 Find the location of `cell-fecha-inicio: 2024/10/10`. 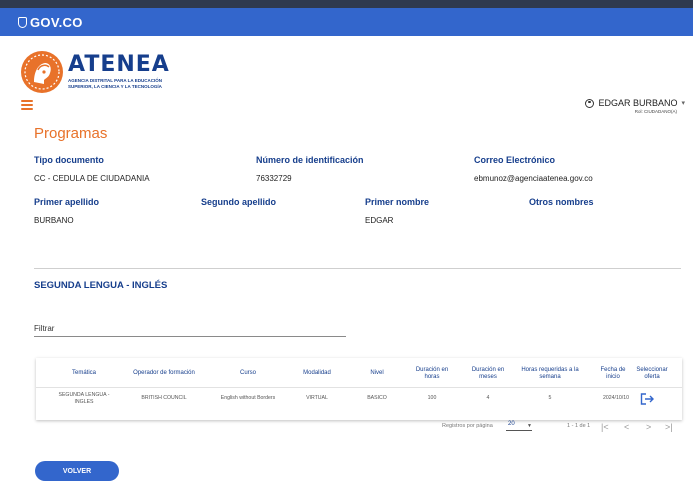

cell-fecha-inicio: 2024/10/10 is located at coordinates (616, 398).